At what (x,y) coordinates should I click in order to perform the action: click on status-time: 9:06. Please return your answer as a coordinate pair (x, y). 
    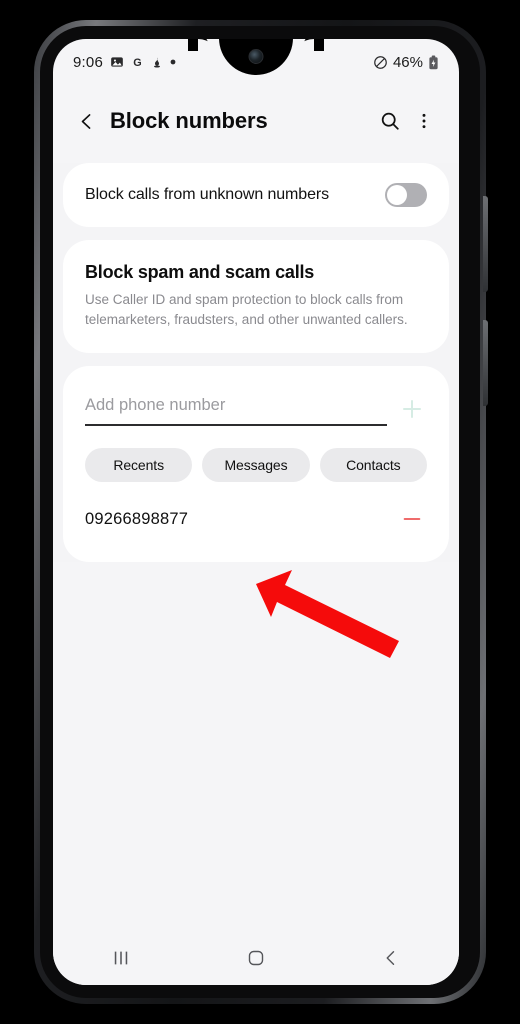
    Looking at the image, I should click on (88, 62).